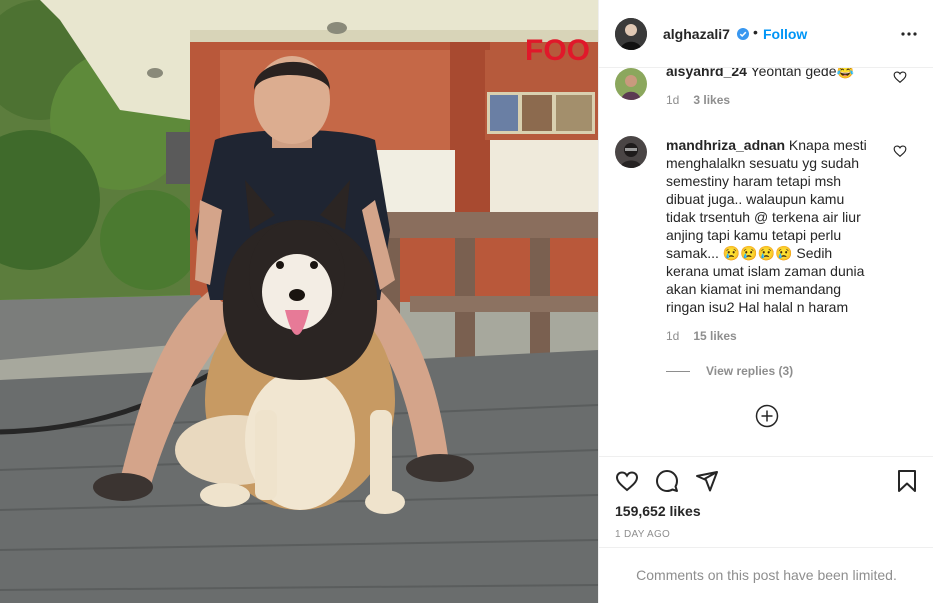  What do you see at coordinates (743, 34) in the screenshot?
I see `verified-badge-icon` at bounding box center [743, 34].